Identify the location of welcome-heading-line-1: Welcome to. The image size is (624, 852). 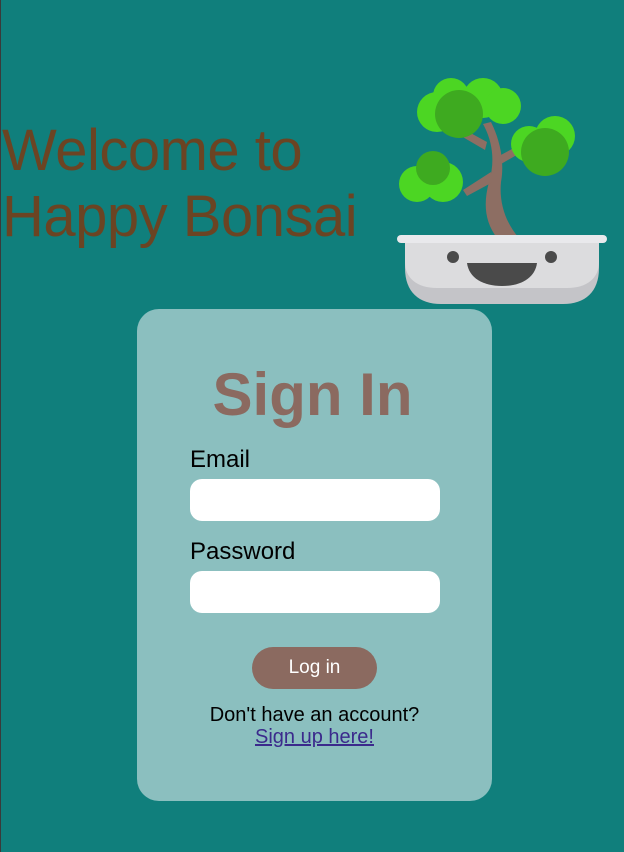
(152, 150).